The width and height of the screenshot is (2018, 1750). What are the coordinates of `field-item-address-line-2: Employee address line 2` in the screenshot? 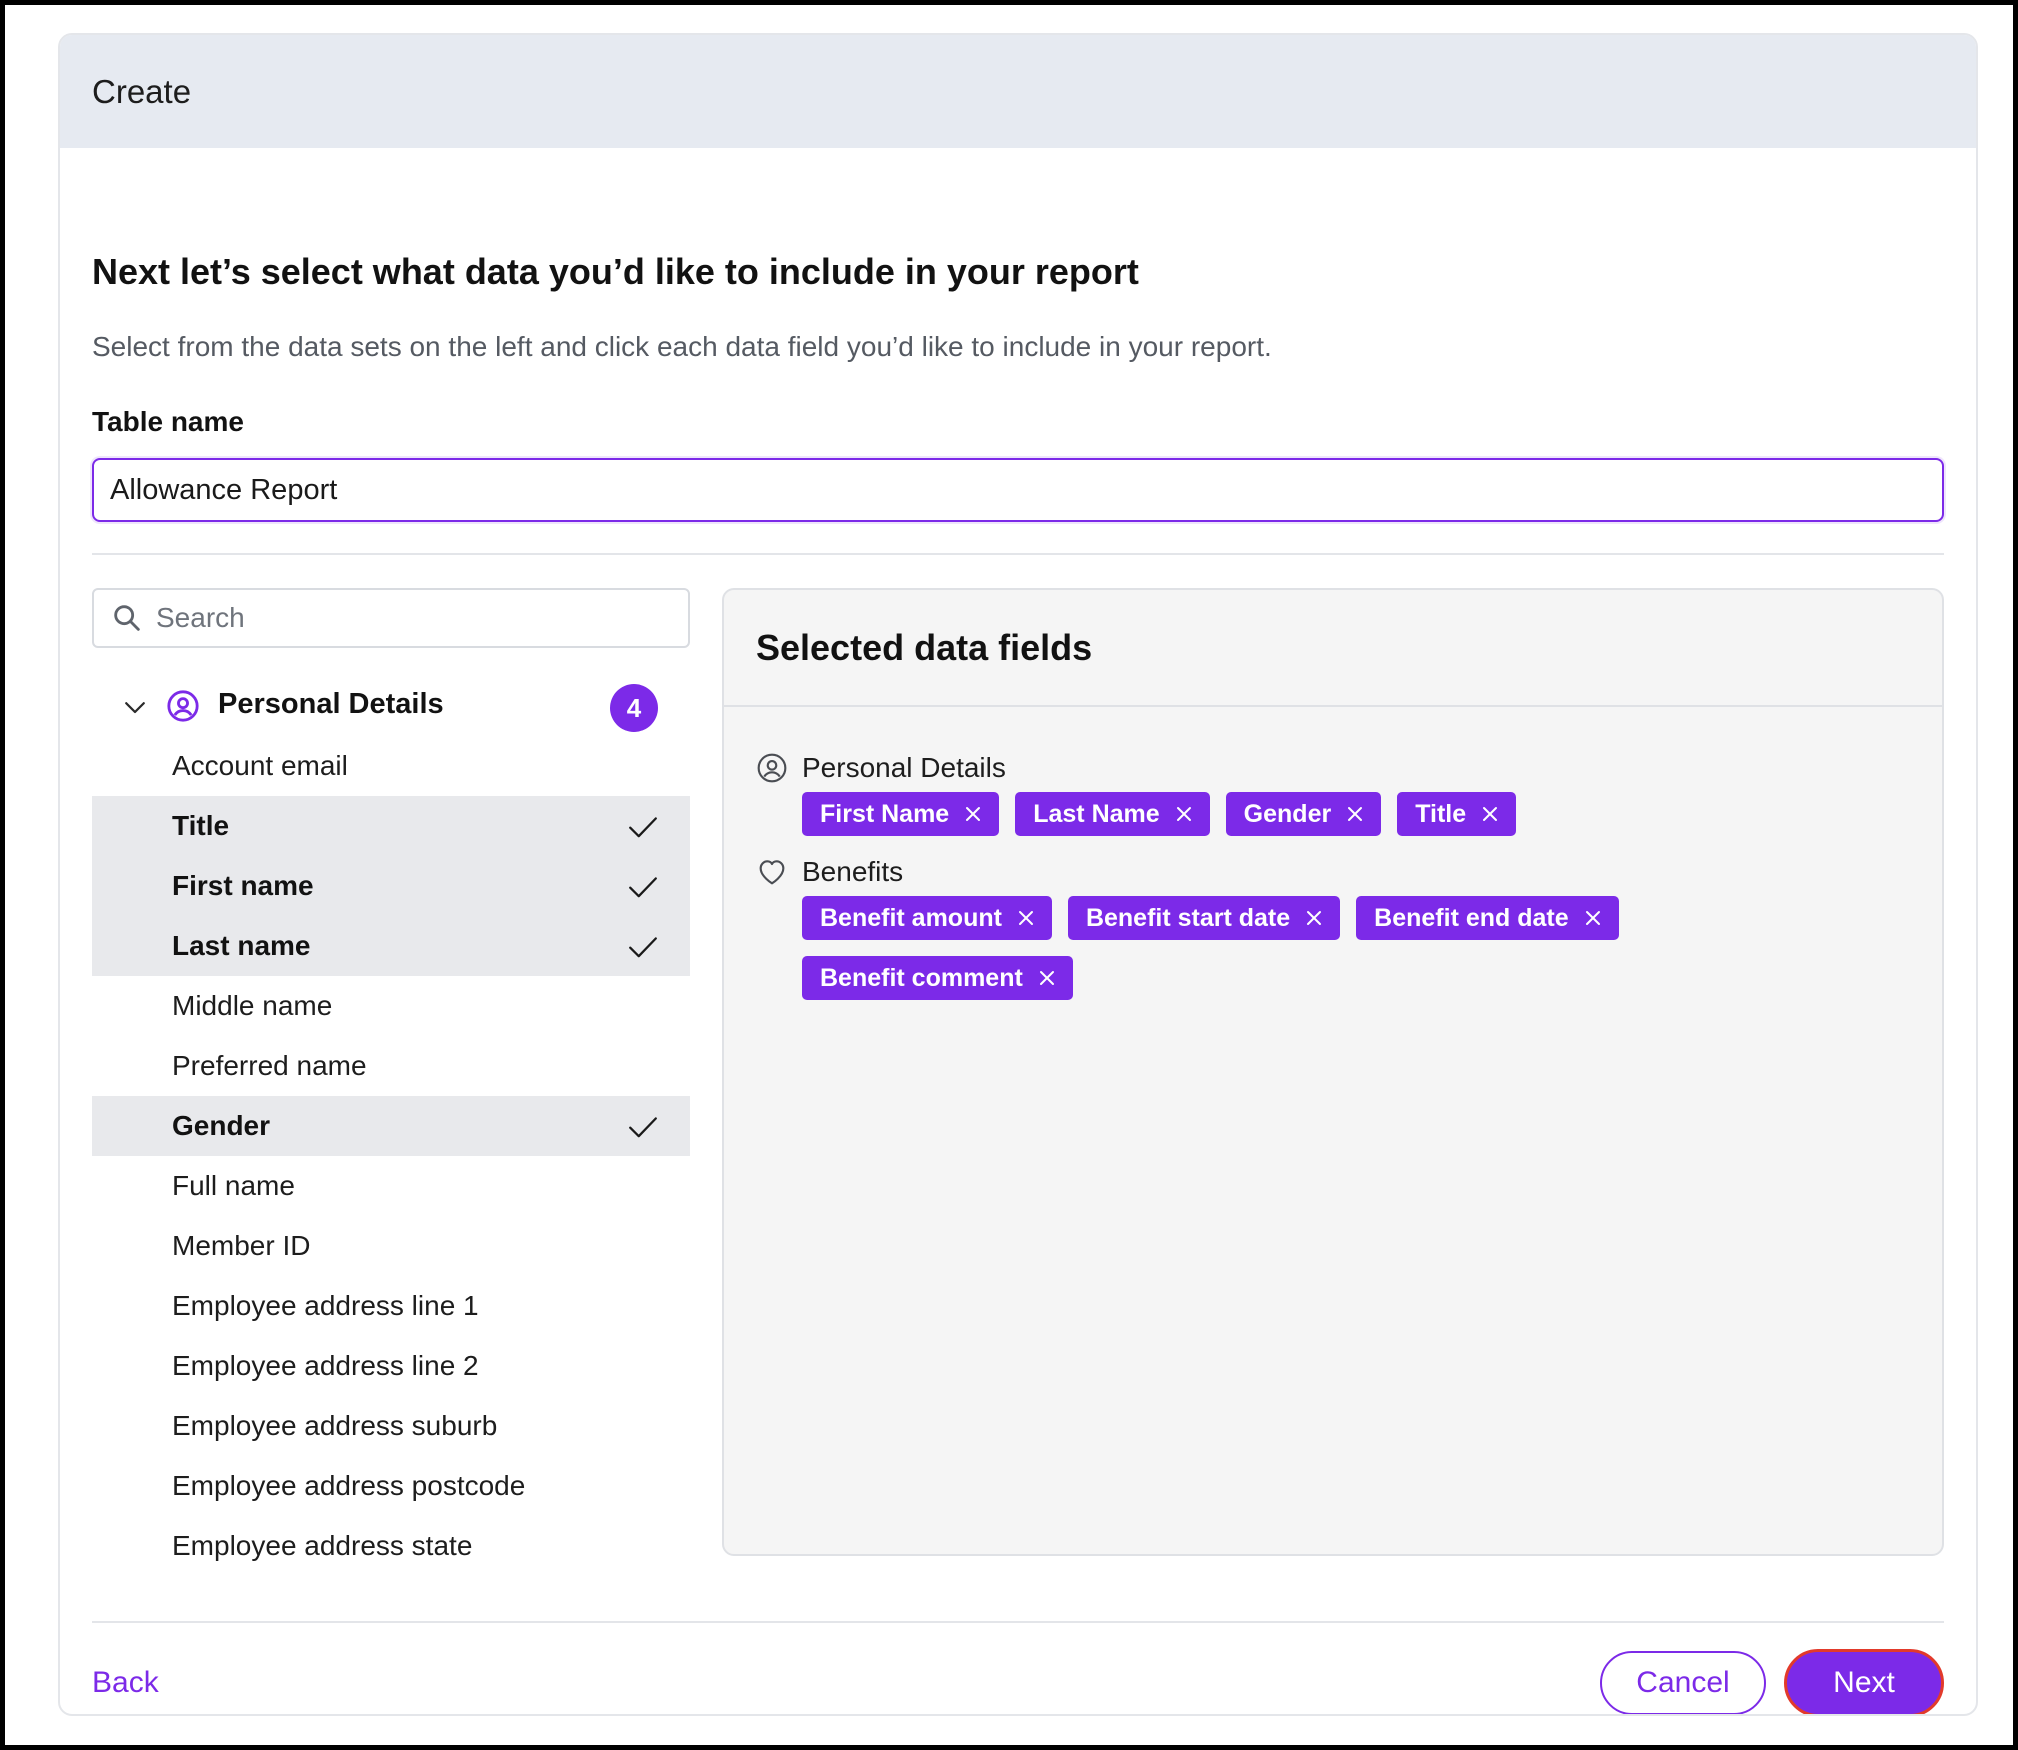 It's located at (391, 1366).